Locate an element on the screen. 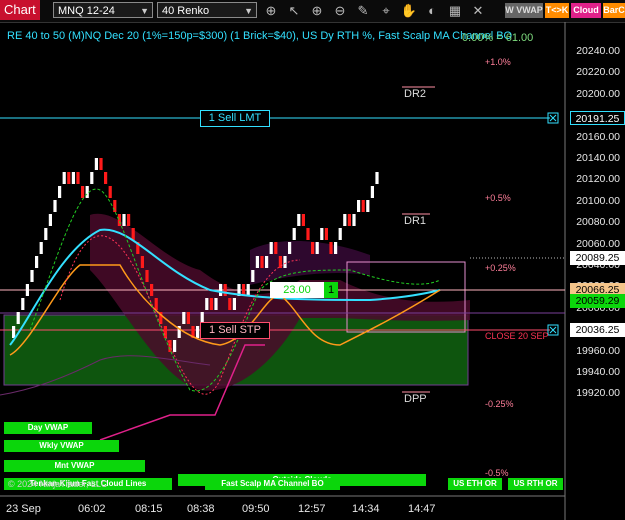  copyright-text: © 2024 NinjaTrader, LLC is located at coordinates (58, 484).